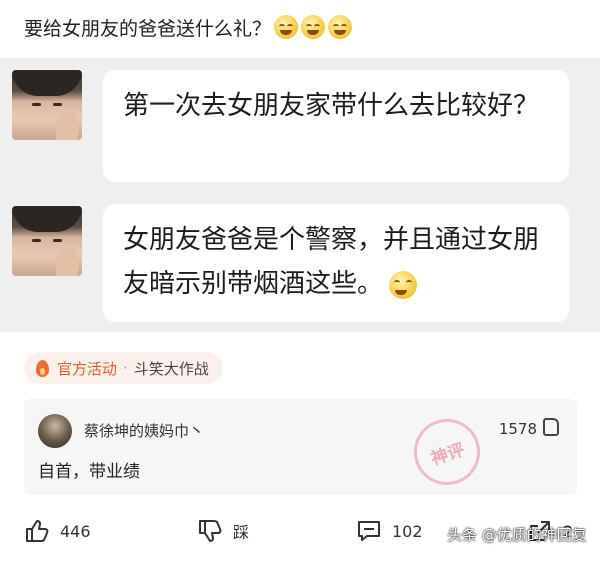 Image resolution: width=600 pixels, height=562 pixels. I want to click on chat-text: 女朋友爸爸是个警察，并且通过女朋友暗示别带烟酒这些。, so click(331, 262).